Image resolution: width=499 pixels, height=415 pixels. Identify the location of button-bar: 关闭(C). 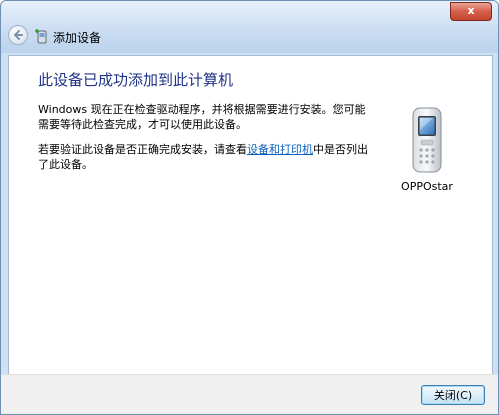
(249, 394).